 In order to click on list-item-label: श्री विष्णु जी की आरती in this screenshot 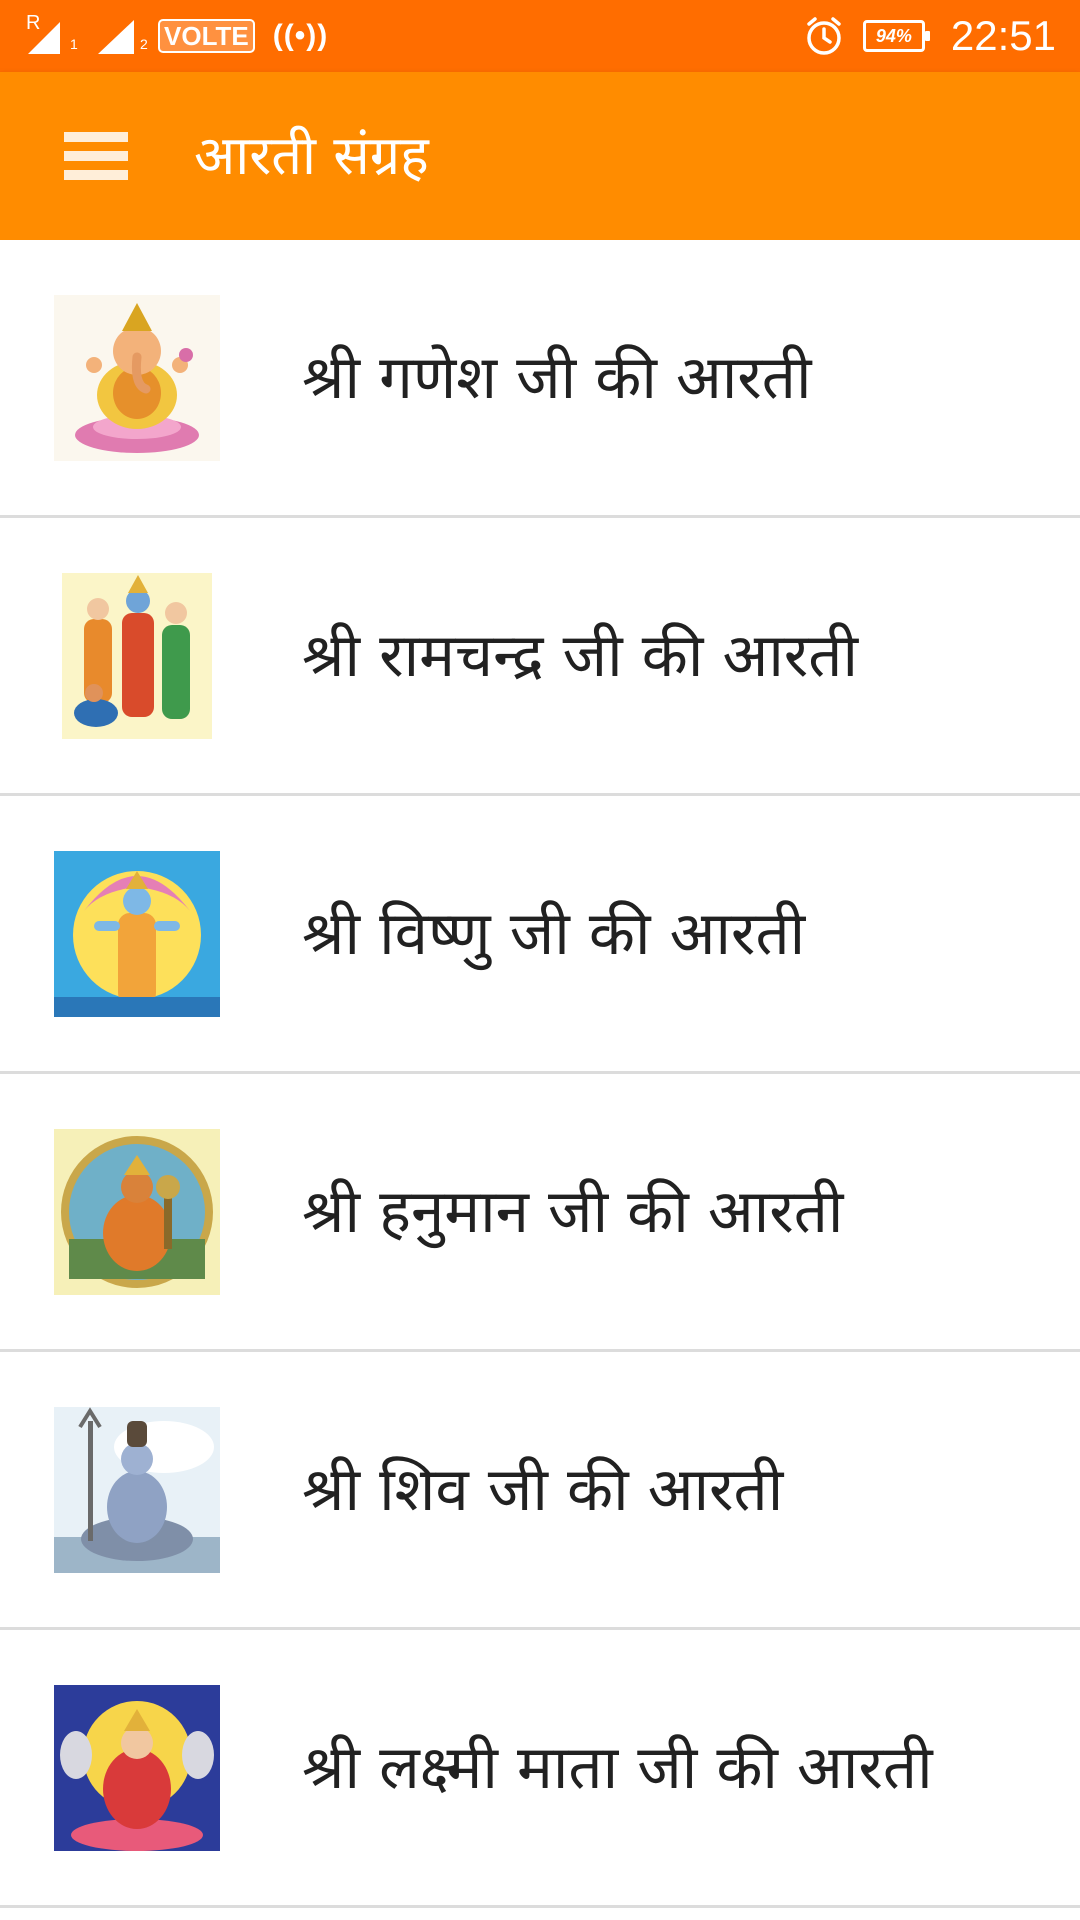, I will do `click(554, 933)`.